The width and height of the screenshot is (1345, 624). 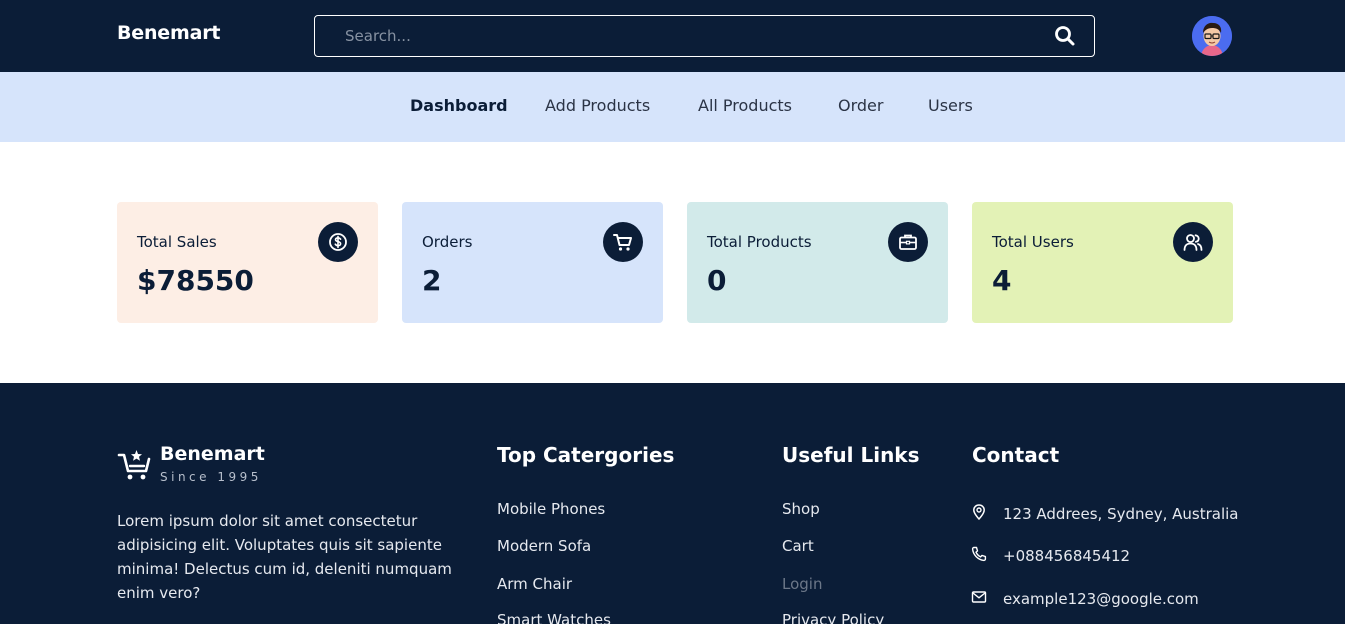 What do you see at coordinates (745, 105) in the screenshot?
I see `nav-all-products: All Products` at bounding box center [745, 105].